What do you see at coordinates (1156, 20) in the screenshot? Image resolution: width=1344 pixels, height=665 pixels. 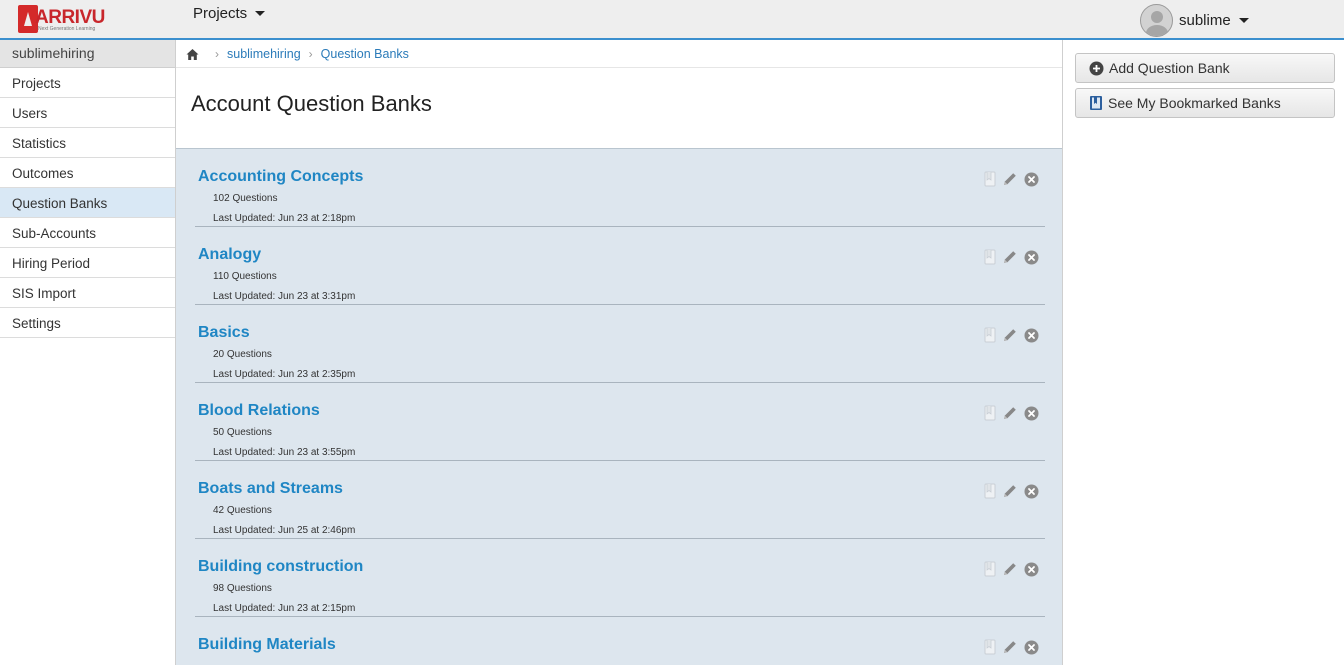 I see `avatar` at bounding box center [1156, 20].